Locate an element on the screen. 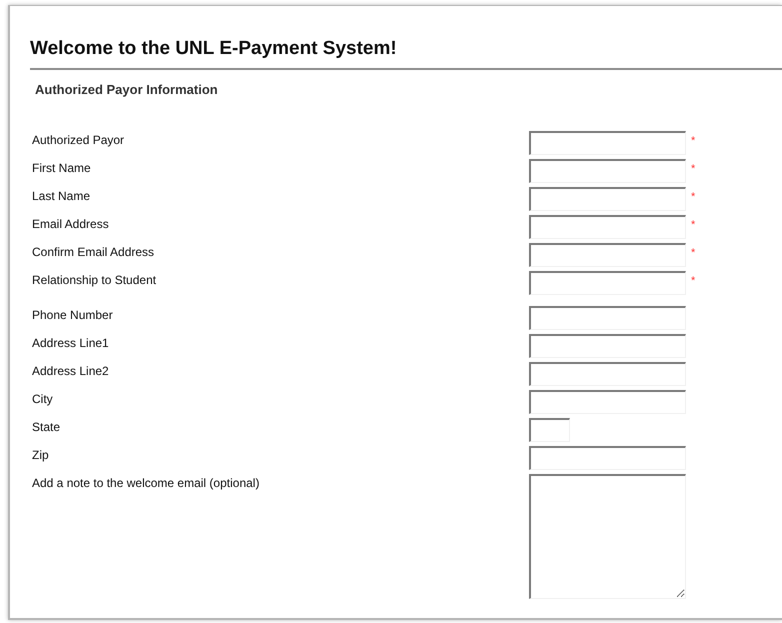 The width and height of the screenshot is (782, 623). field-label: State is located at coordinates (46, 426).